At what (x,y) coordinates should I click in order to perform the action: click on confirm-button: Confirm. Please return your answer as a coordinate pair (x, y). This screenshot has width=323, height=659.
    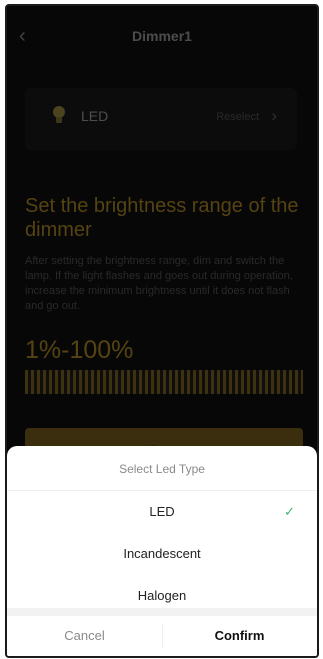
    Looking at the image, I should click on (239, 636).